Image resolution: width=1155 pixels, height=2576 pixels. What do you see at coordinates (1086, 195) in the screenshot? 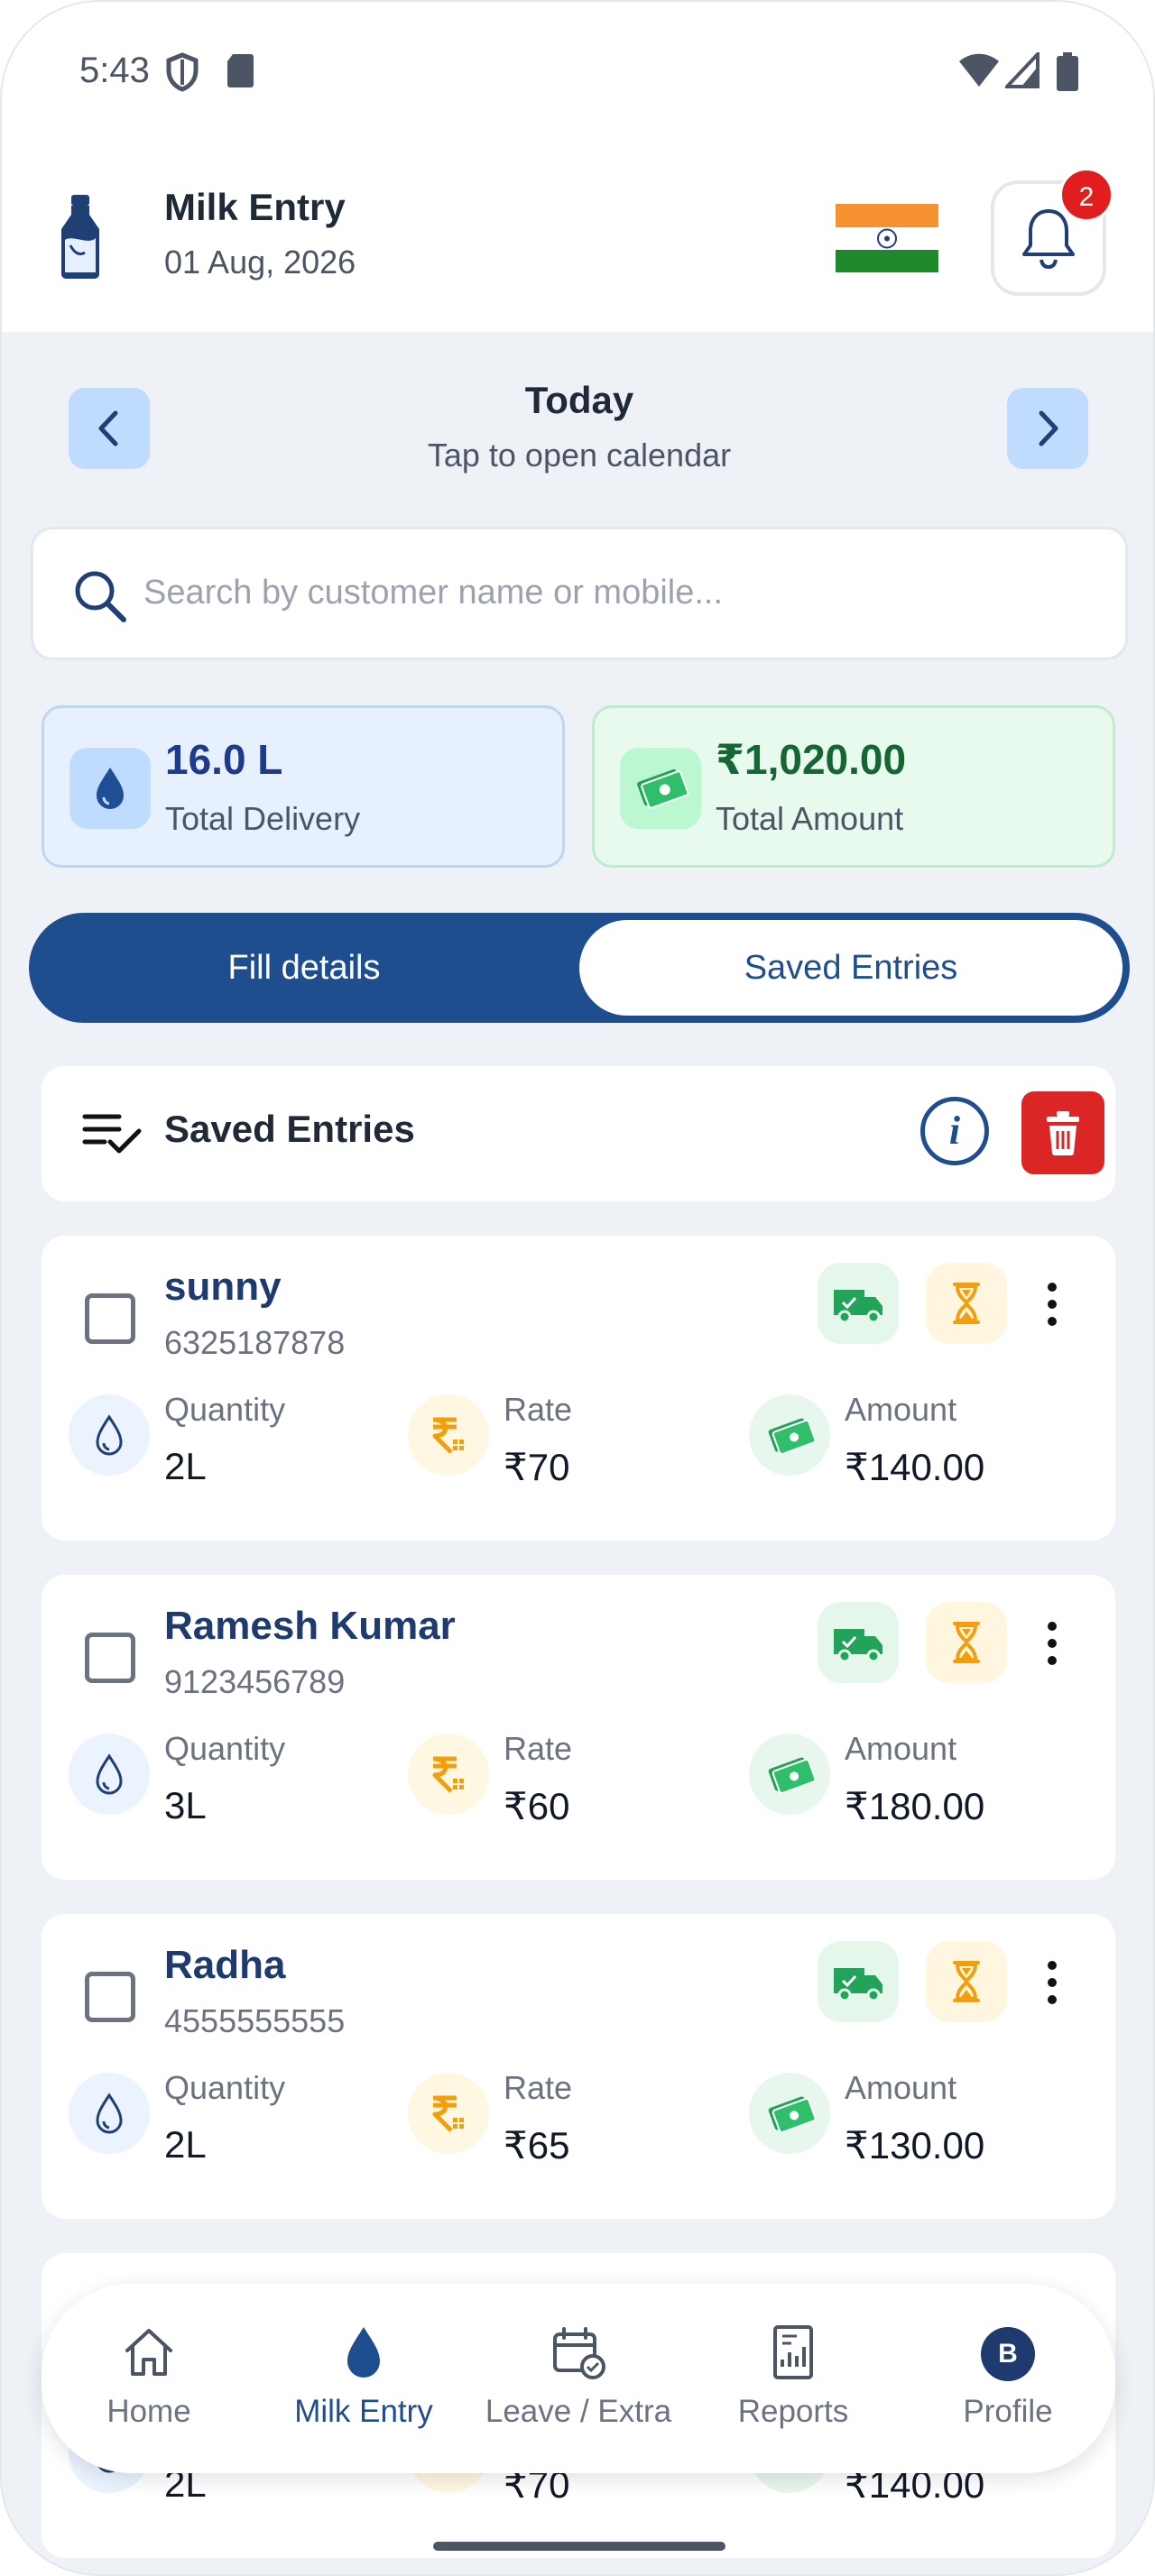
I see `notification-badge: 2` at bounding box center [1086, 195].